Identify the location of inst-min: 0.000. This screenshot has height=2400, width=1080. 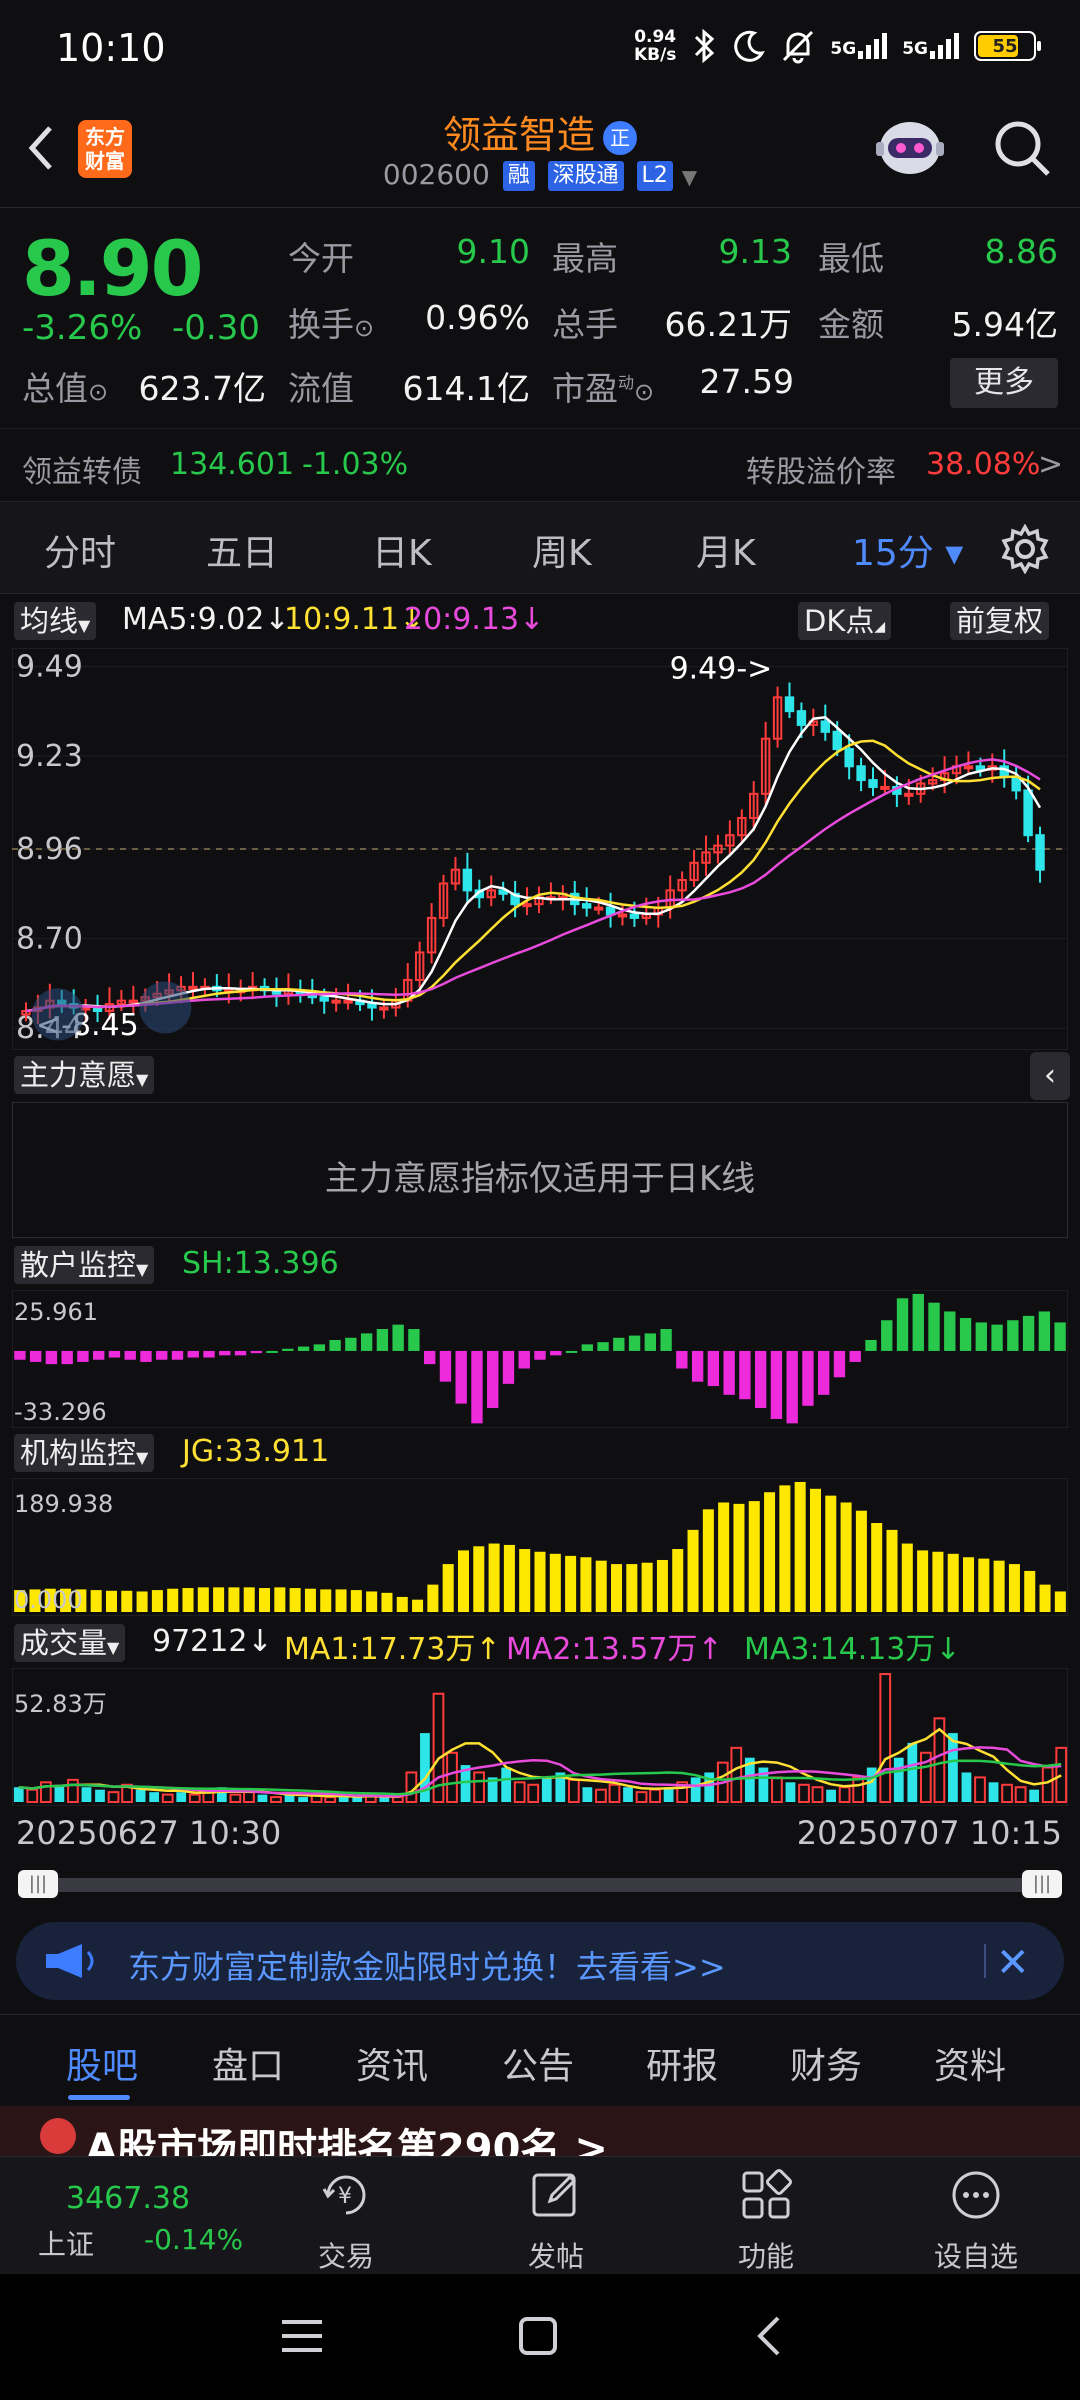
(48, 1600).